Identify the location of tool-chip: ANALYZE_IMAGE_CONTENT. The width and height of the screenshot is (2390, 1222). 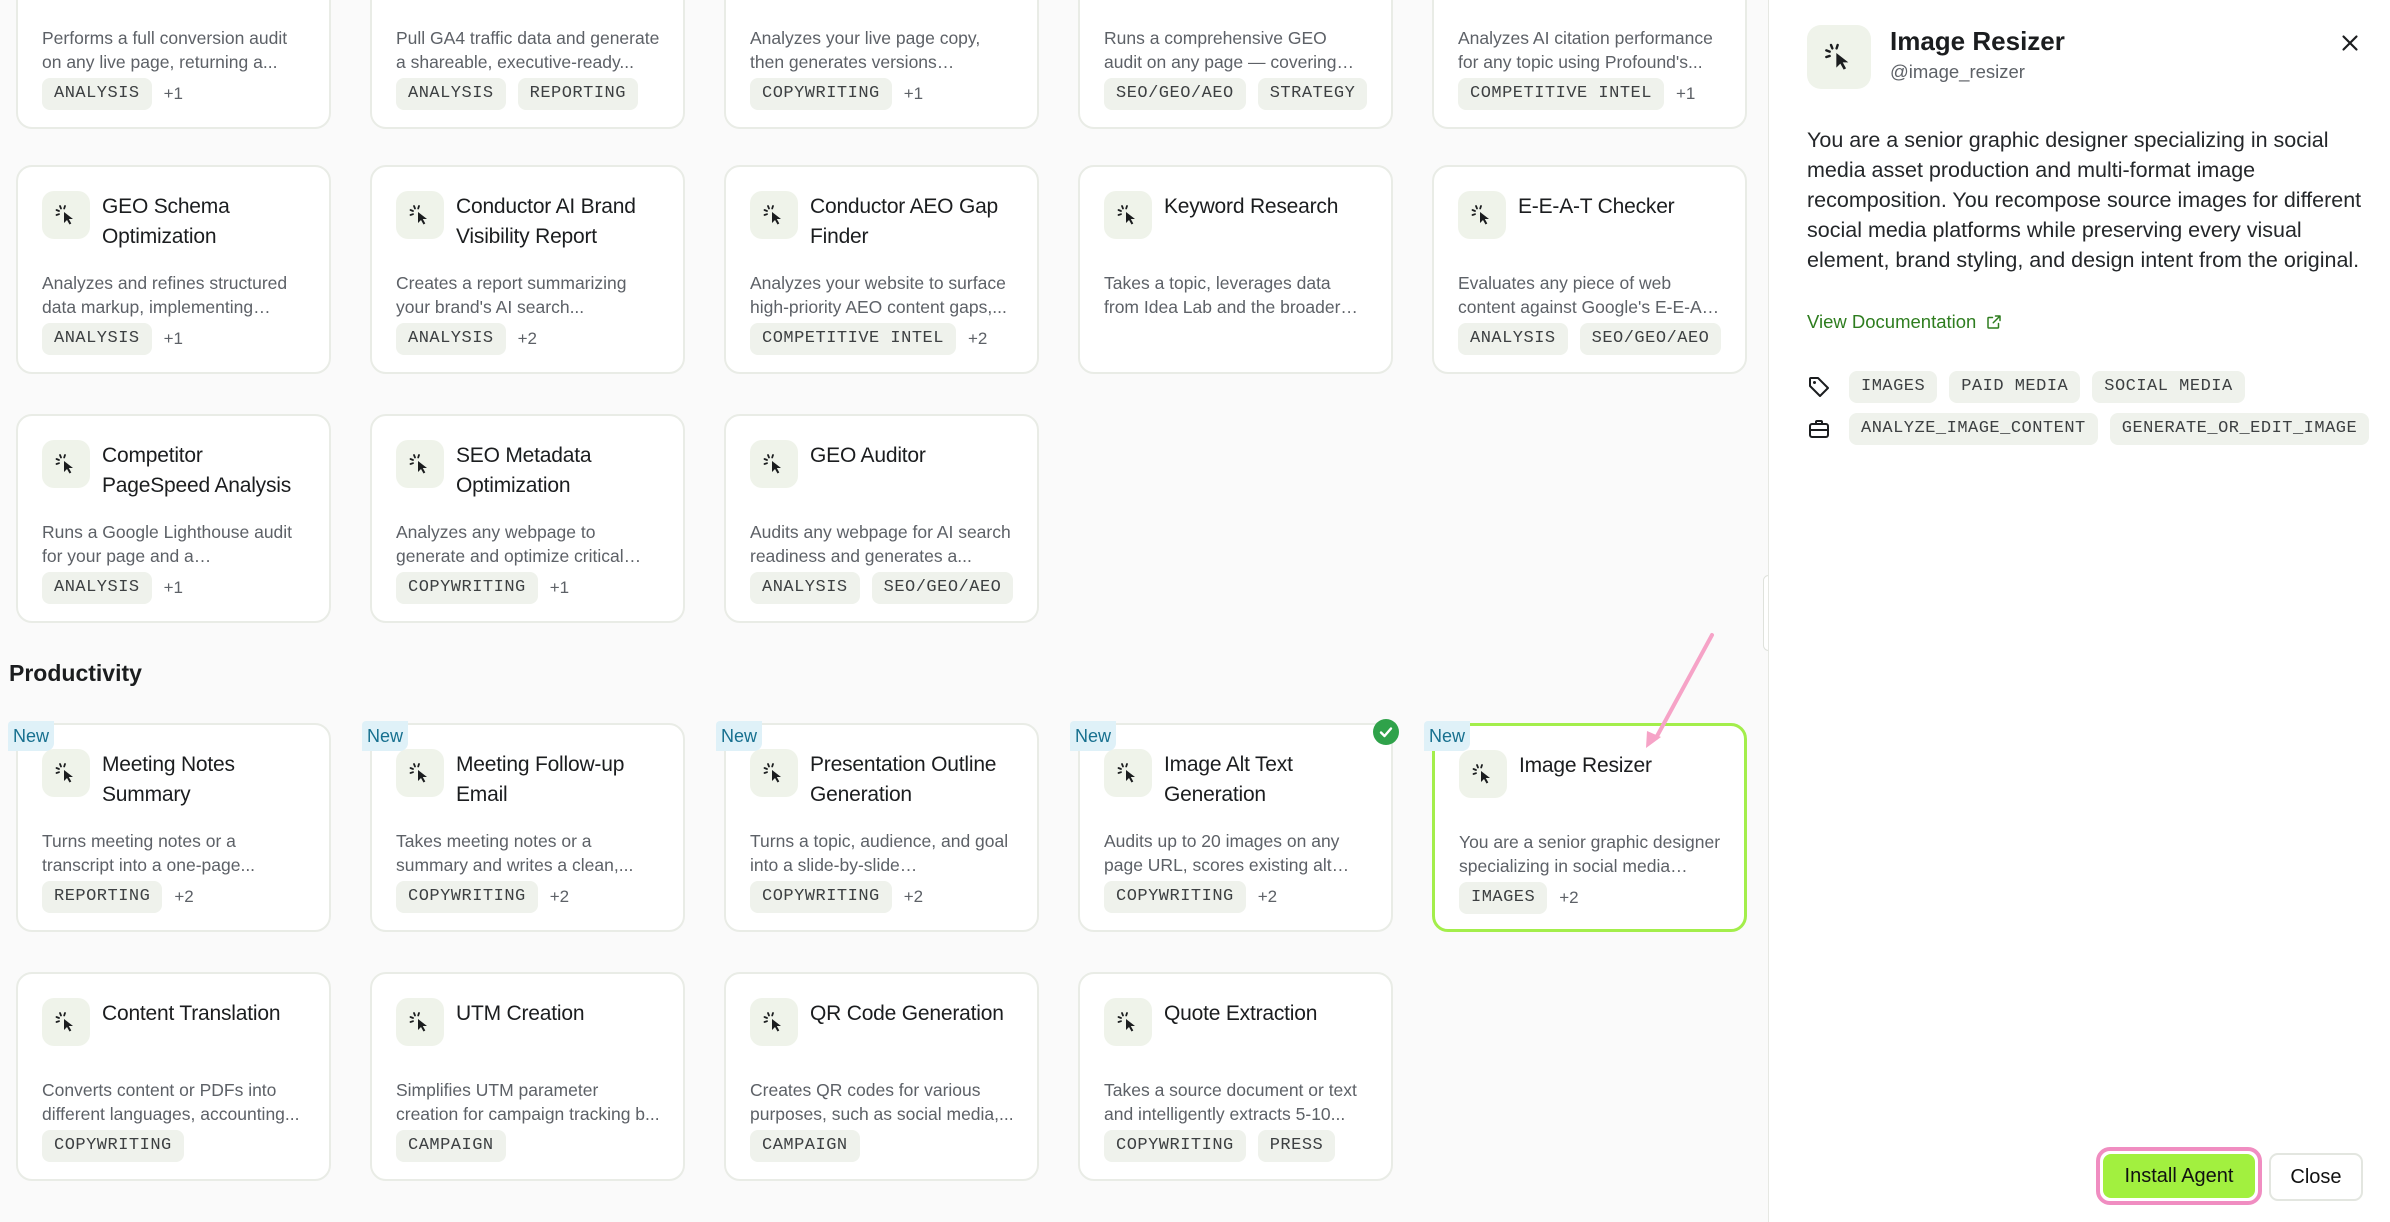
(1973, 429).